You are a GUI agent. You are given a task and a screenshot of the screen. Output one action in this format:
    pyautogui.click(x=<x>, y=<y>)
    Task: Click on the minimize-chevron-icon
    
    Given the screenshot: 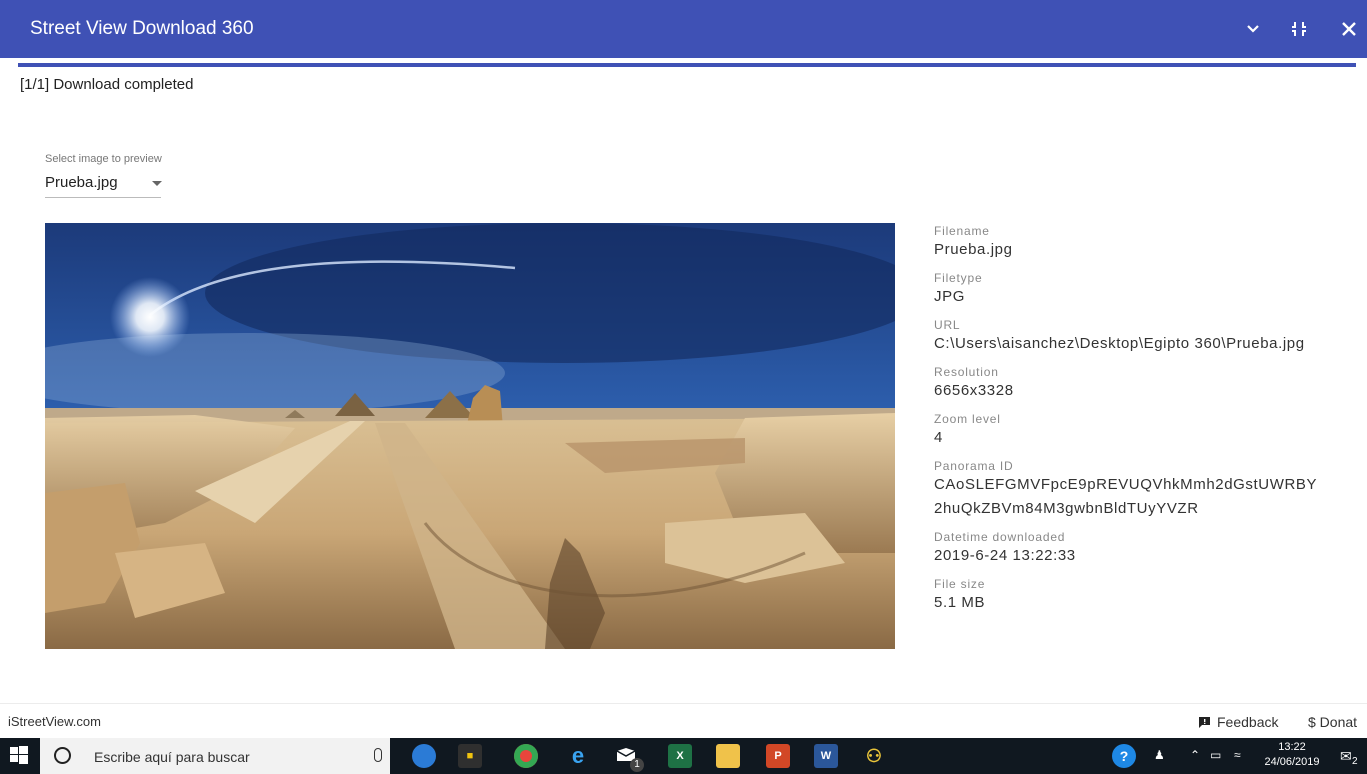 What is the action you would take?
    pyautogui.click(x=1253, y=29)
    